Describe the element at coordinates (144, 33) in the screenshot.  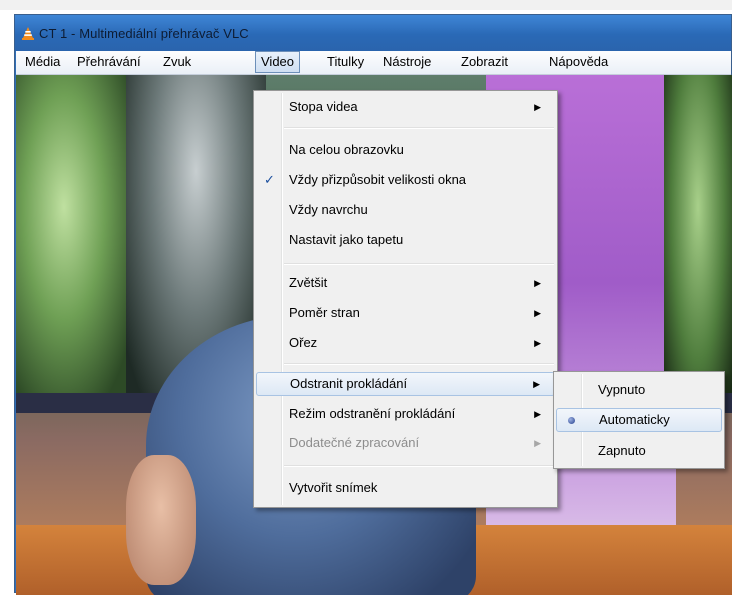
I see `window-title: CT 1 - Multimediální přehrávač VLC` at that location.